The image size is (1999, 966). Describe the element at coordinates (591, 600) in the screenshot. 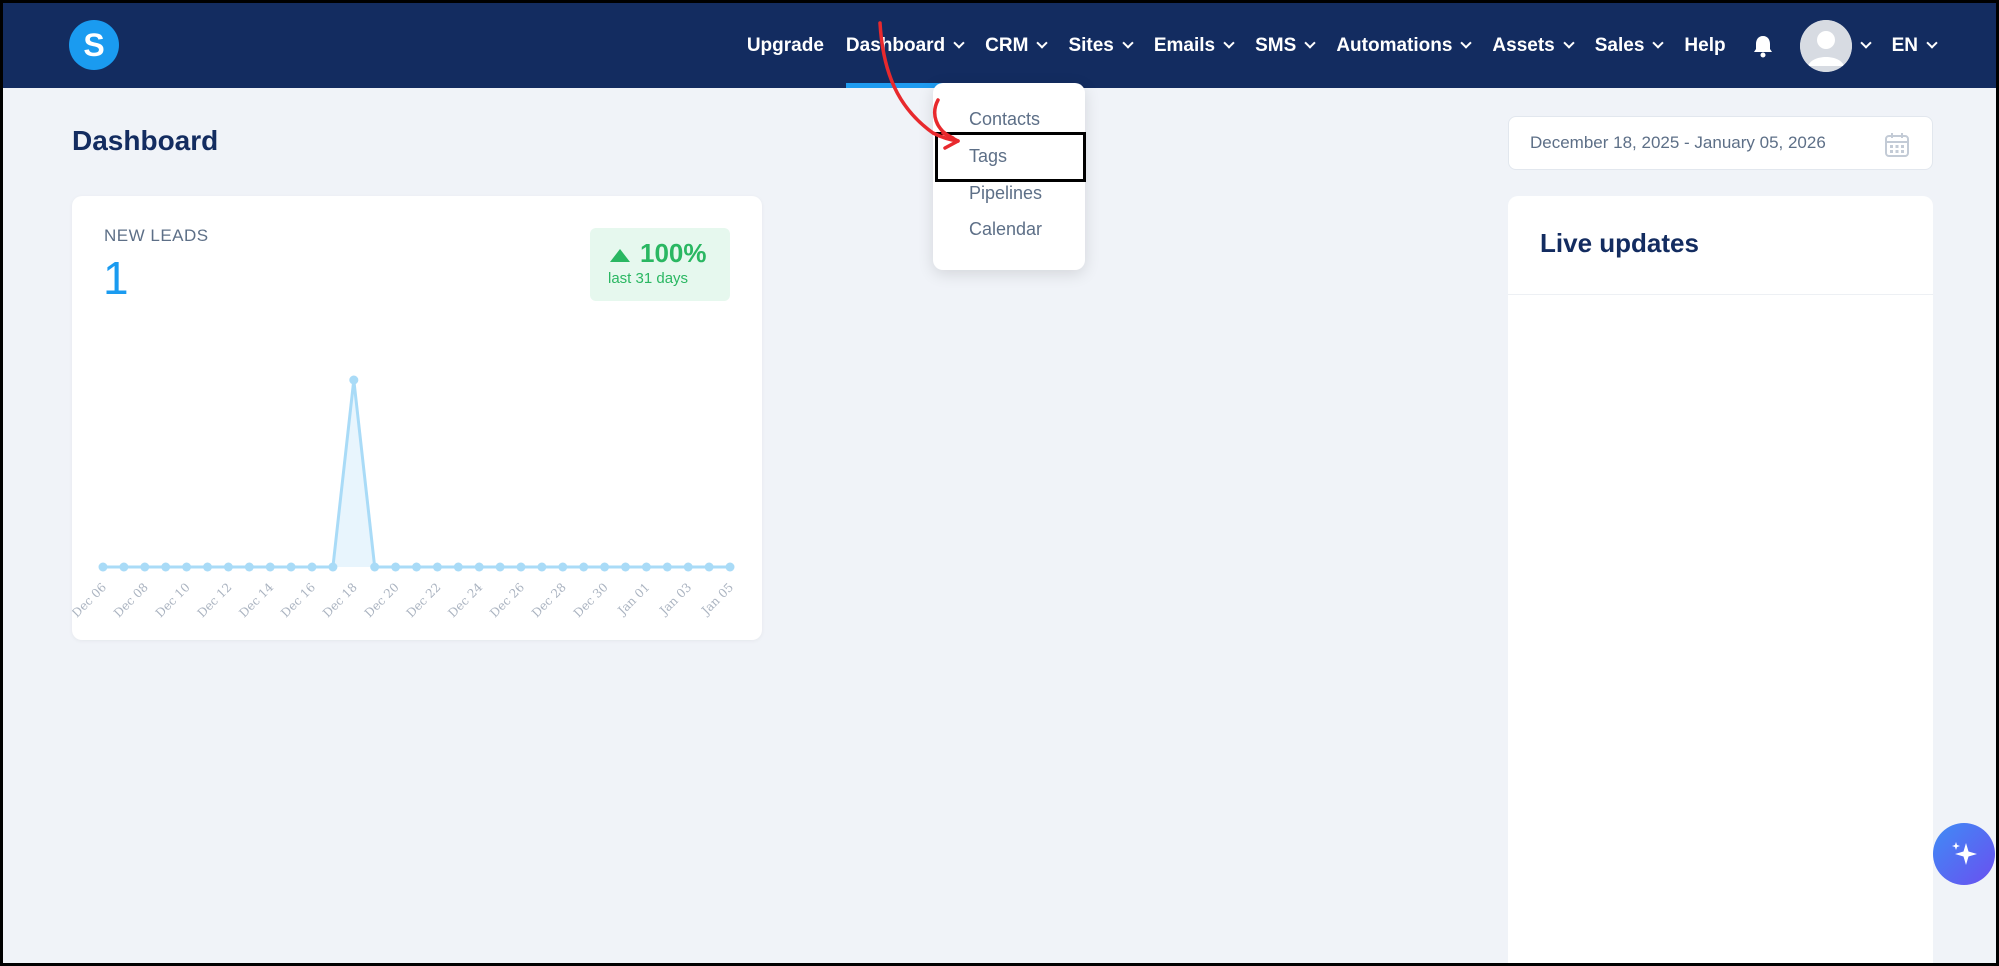

I see `x-tick-label: Dec 30` at that location.